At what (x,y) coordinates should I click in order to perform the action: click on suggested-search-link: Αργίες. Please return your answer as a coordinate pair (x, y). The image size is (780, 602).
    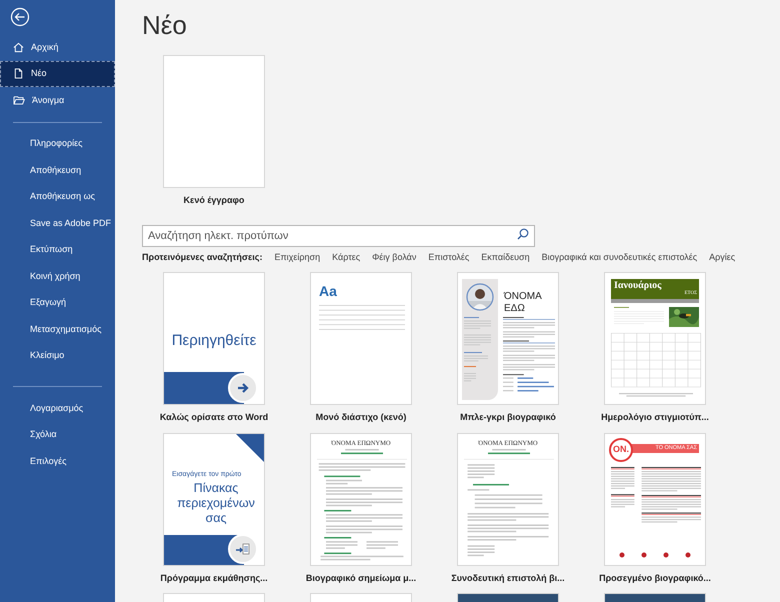
    Looking at the image, I should click on (722, 257).